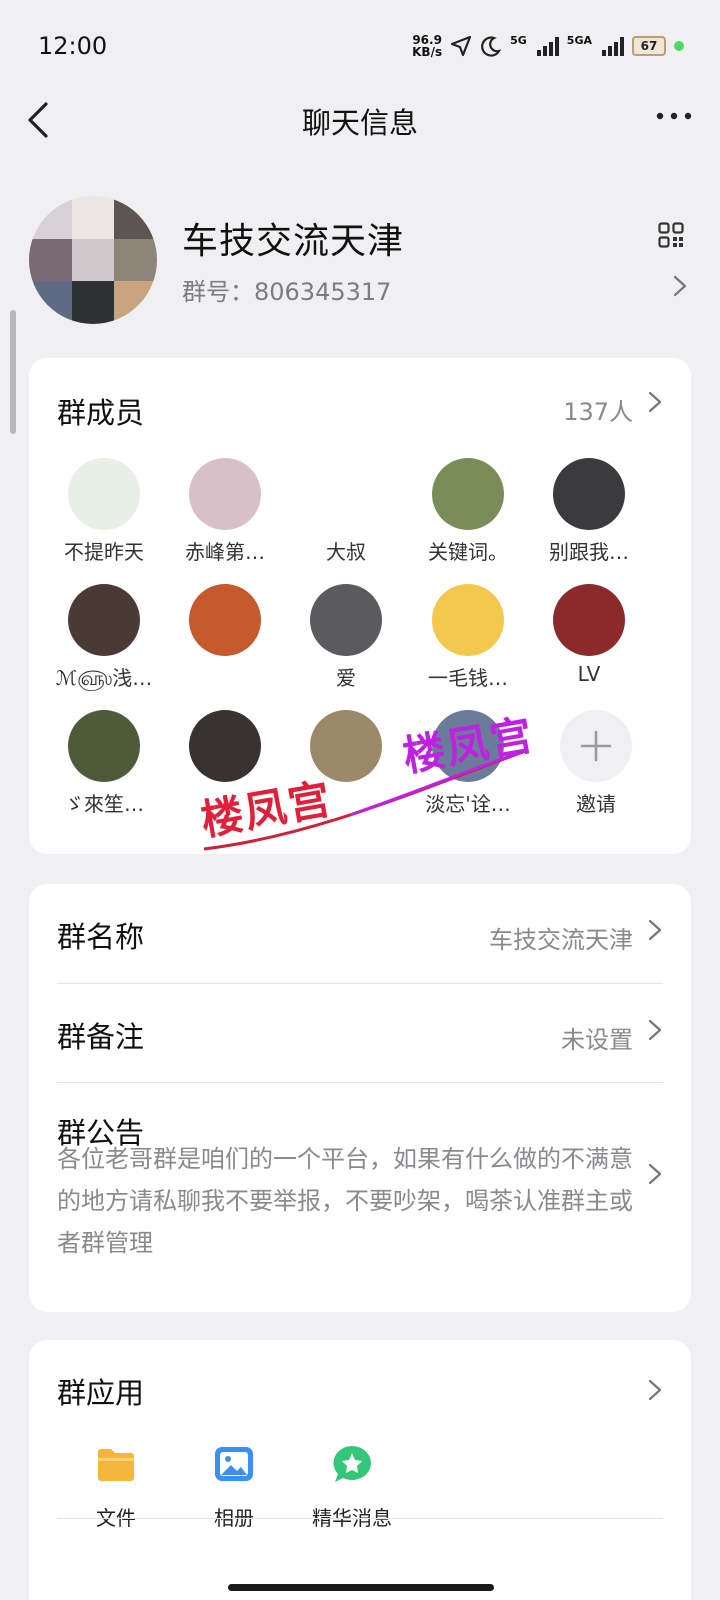 This screenshot has width=720, height=1600. Describe the element at coordinates (101, 413) in the screenshot. I see `members-title: 群成员` at that location.